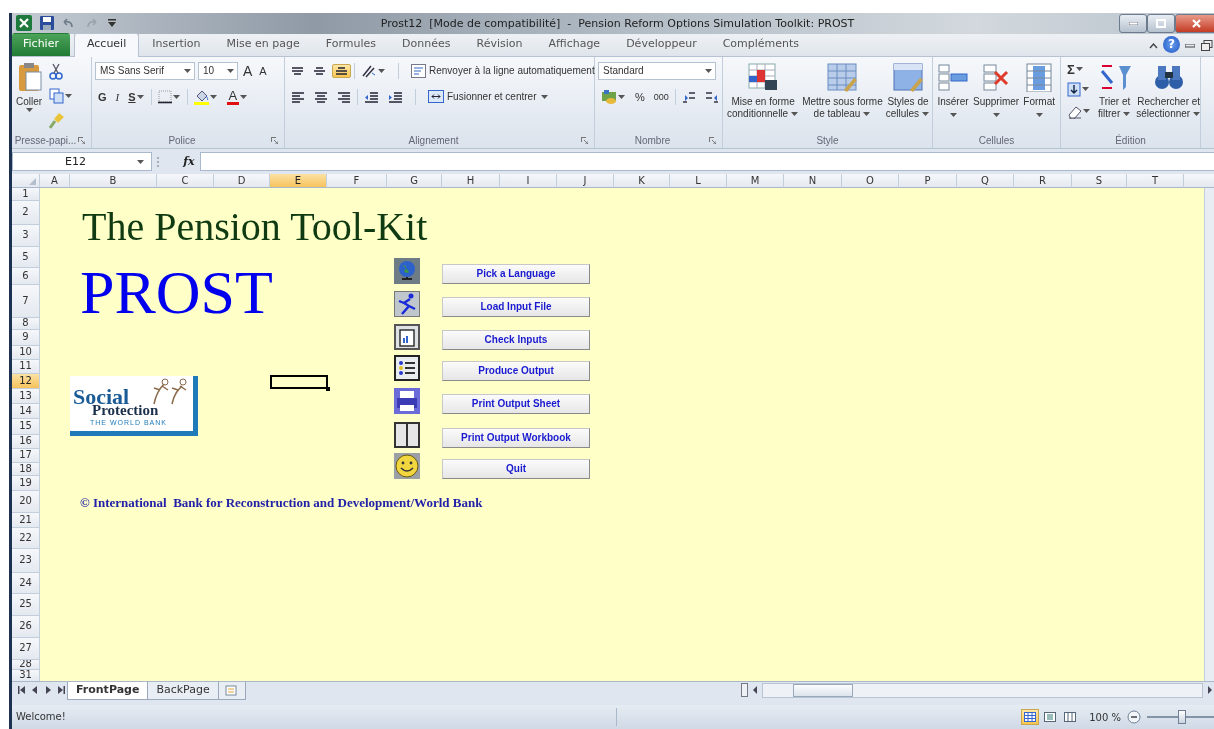 Image resolution: width=1214 pixels, height=729 pixels. Describe the element at coordinates (996, 96) in the screenshot. I see `ribbon-command: Supprimer` at that location.